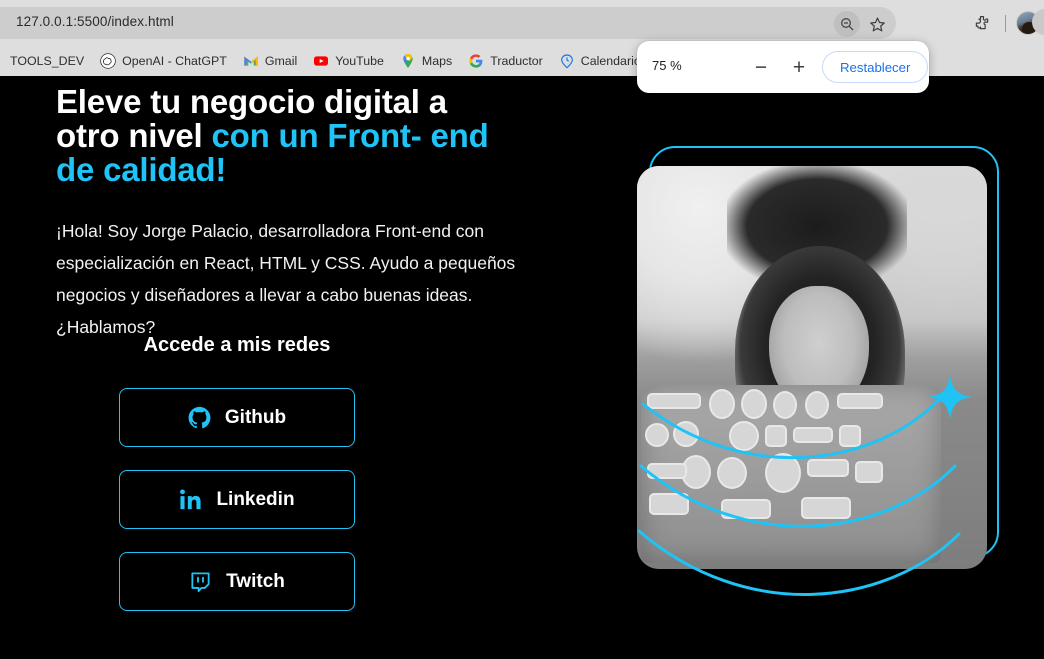 This screenshot has width=1044, height=659. I want to click on chrome-actions, so click(1004, 23).